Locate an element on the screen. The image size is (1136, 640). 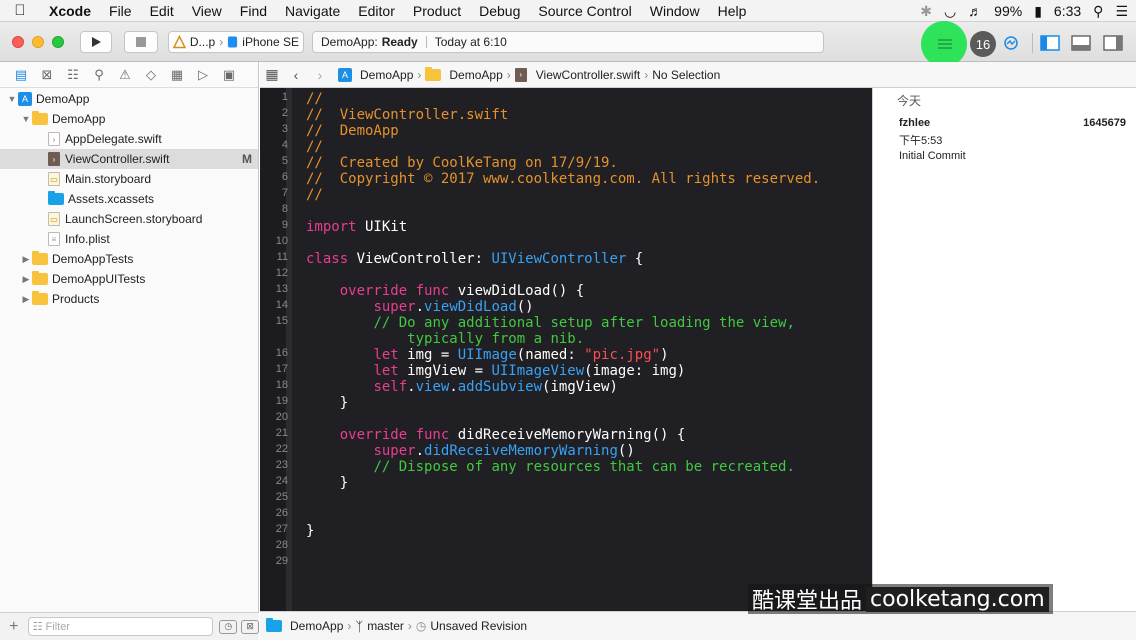
related-items-icon: ▦ is located at coordinates (272, 74).